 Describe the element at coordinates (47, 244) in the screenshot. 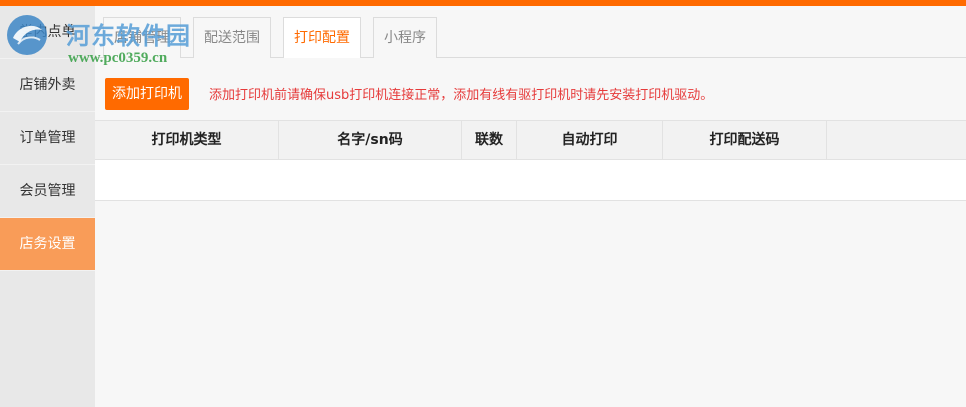

I see `sidebar-item-store-settings: 店务设置` at that location.